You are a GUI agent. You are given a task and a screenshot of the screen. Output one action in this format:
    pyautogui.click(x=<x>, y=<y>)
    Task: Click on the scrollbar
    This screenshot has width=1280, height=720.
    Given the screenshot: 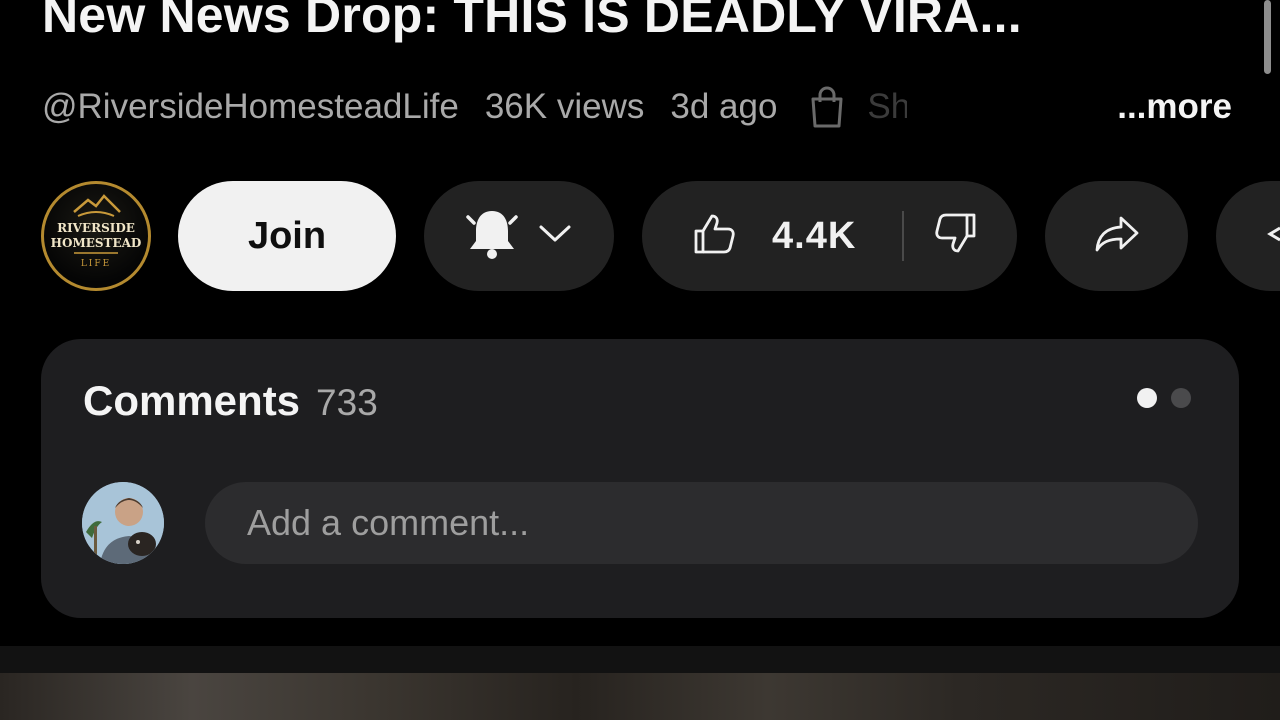 What is the action you would take?
    pyautogui.click(x=1267, y=37)
    